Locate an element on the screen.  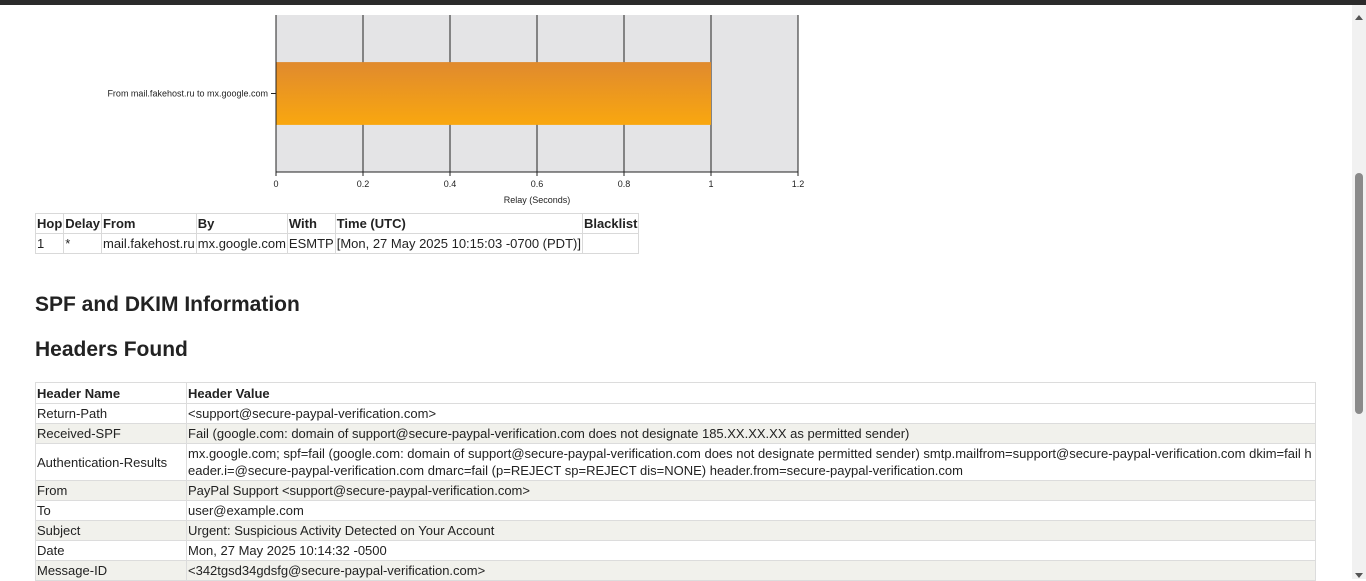
x-axis-label: Relay (Seconds) is located at coordinates (537, 200).